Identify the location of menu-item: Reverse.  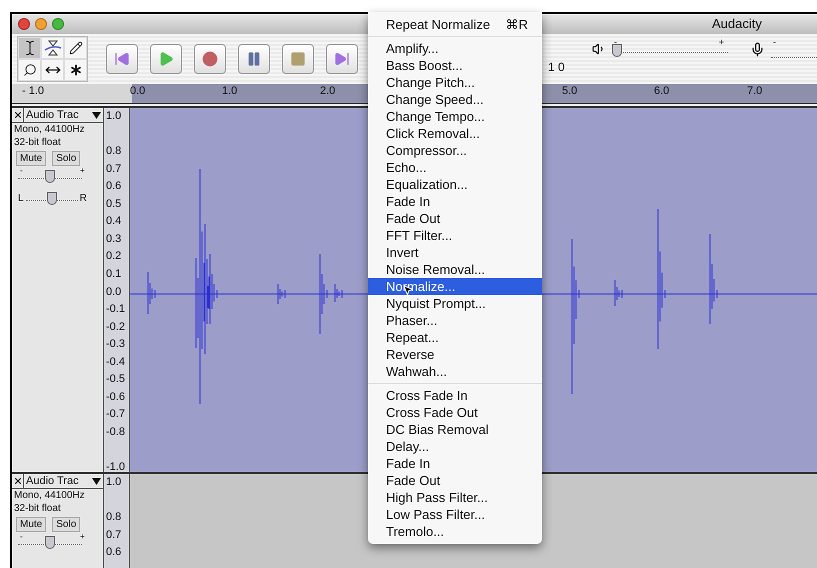
(455, 354).